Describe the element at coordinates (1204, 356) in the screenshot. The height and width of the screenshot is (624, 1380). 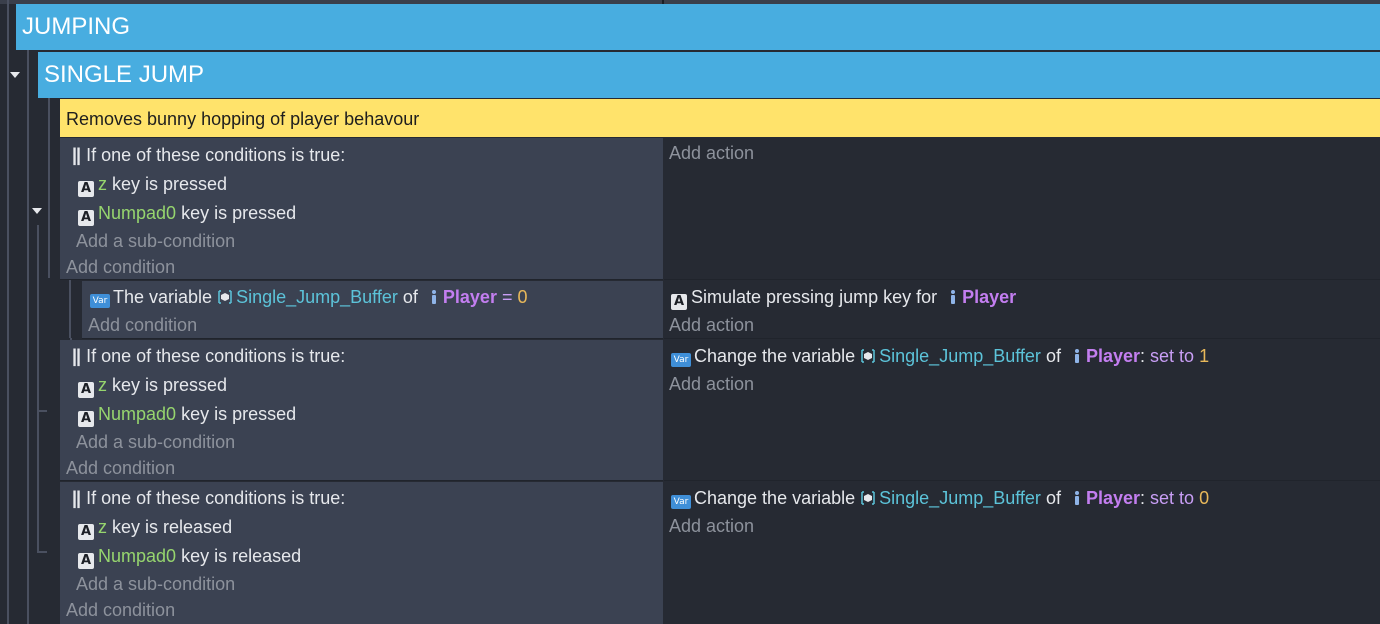
I see `value: 1` at that location.